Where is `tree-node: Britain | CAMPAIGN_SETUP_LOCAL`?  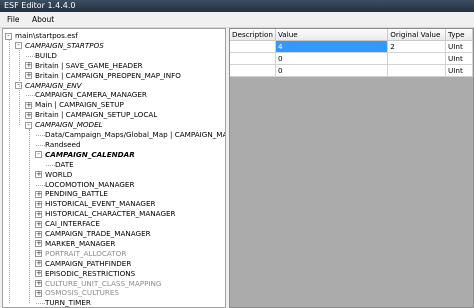
tree-node: Britain | CAMPAIGN_SETUP_LOCAL is located at coordinates (96, 115).